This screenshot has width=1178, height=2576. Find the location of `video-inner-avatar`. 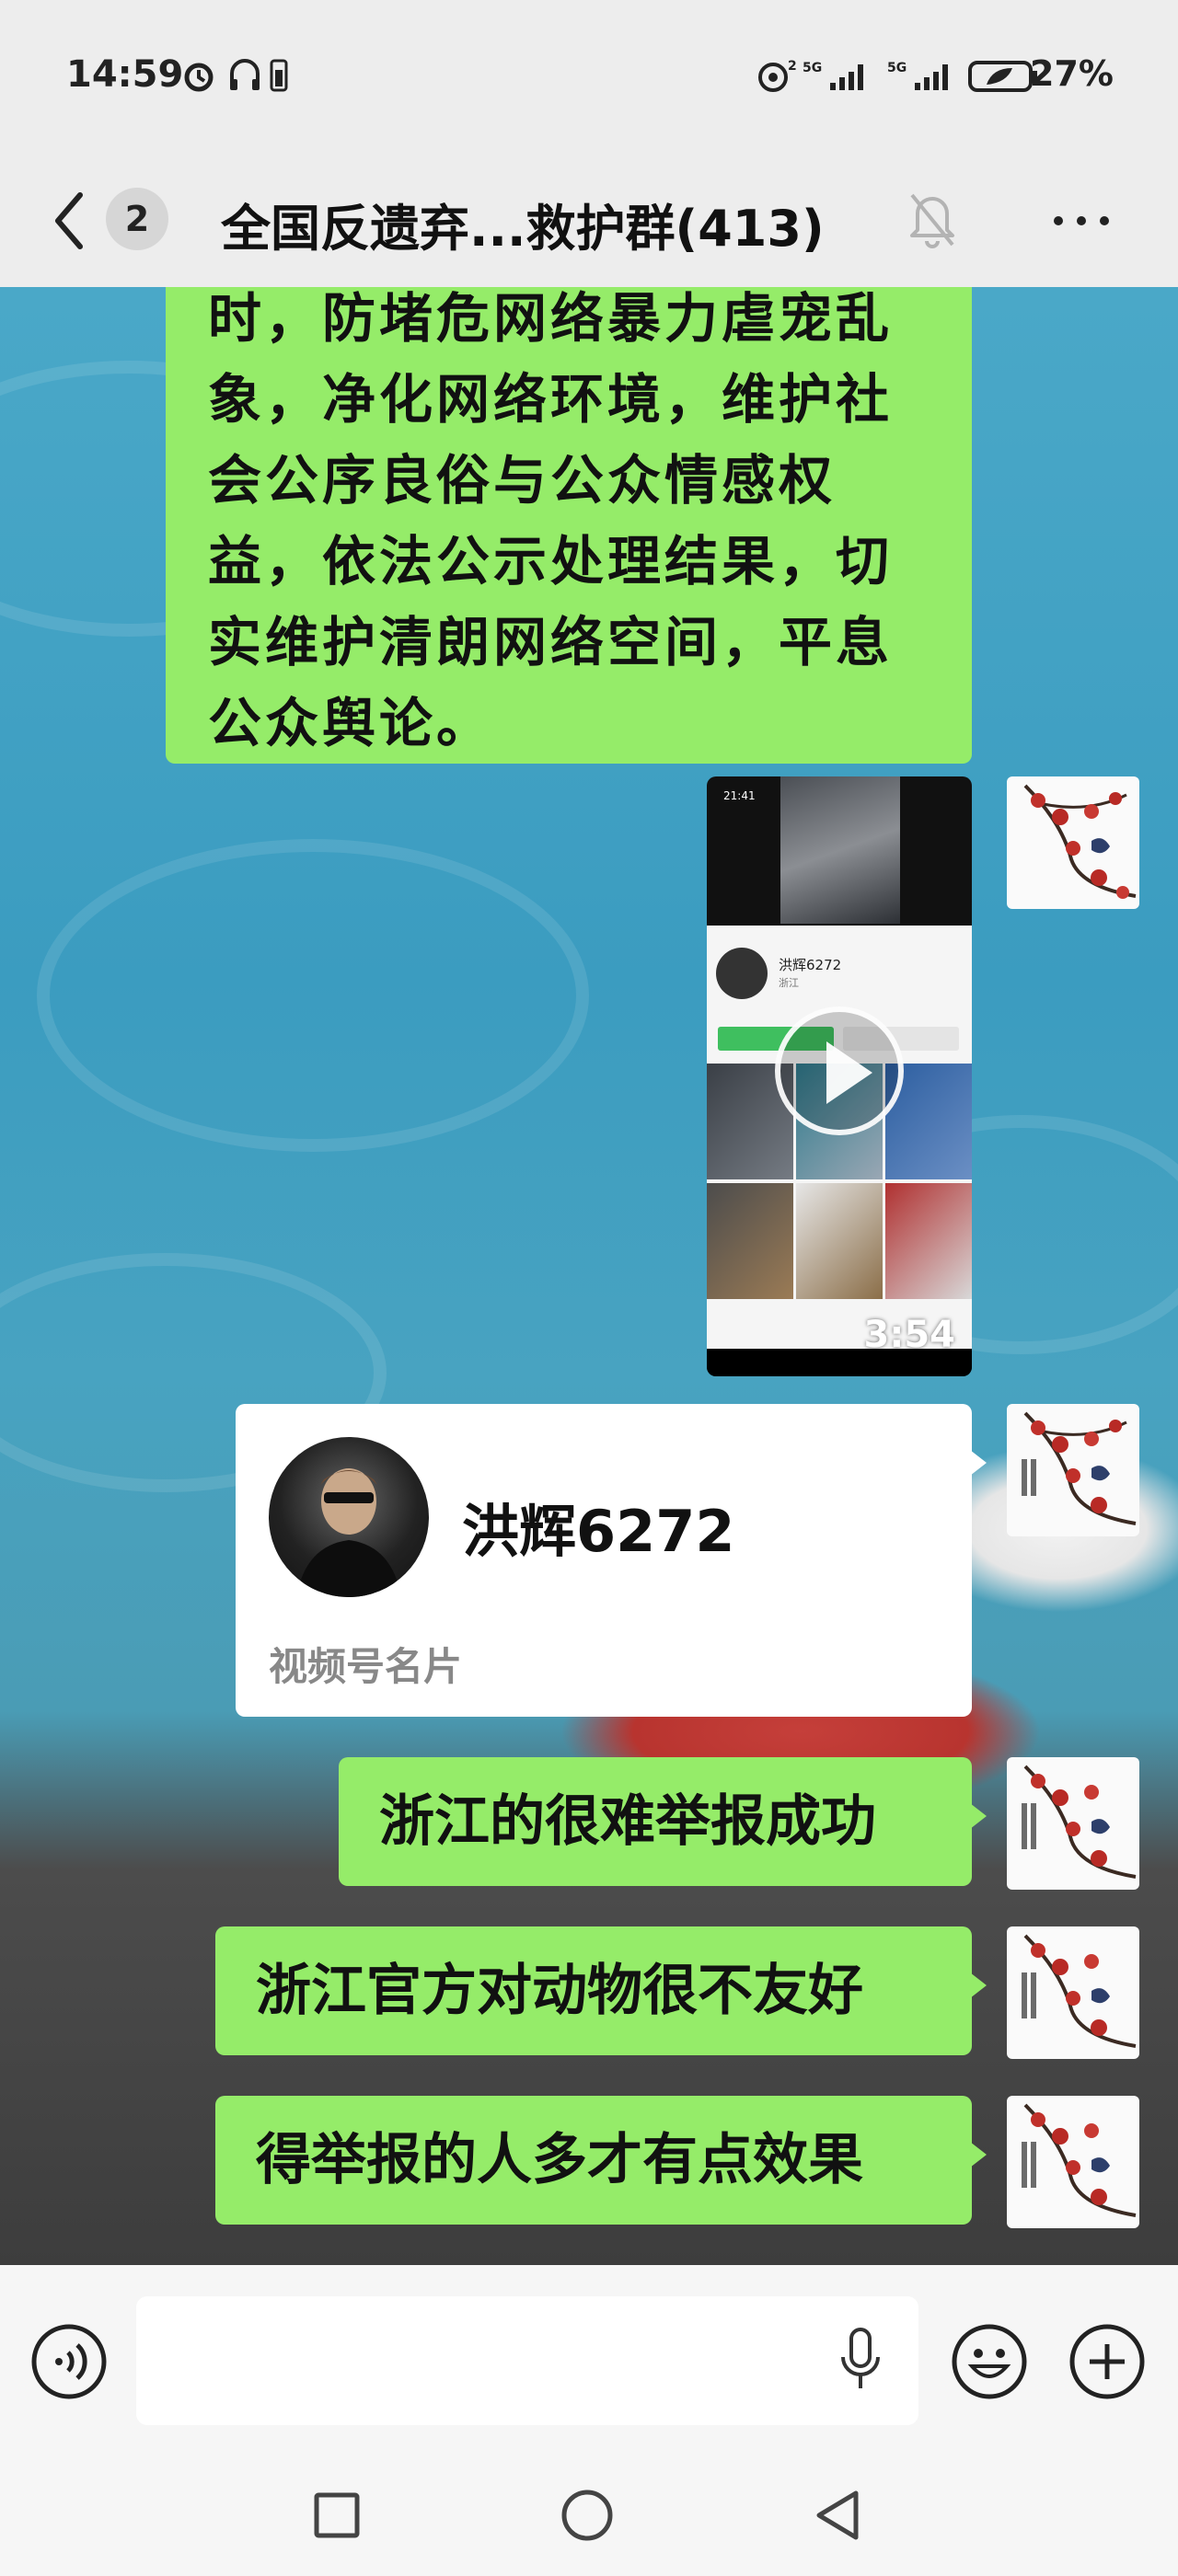

video-inner-avatar is located at coordinates (742, 974).